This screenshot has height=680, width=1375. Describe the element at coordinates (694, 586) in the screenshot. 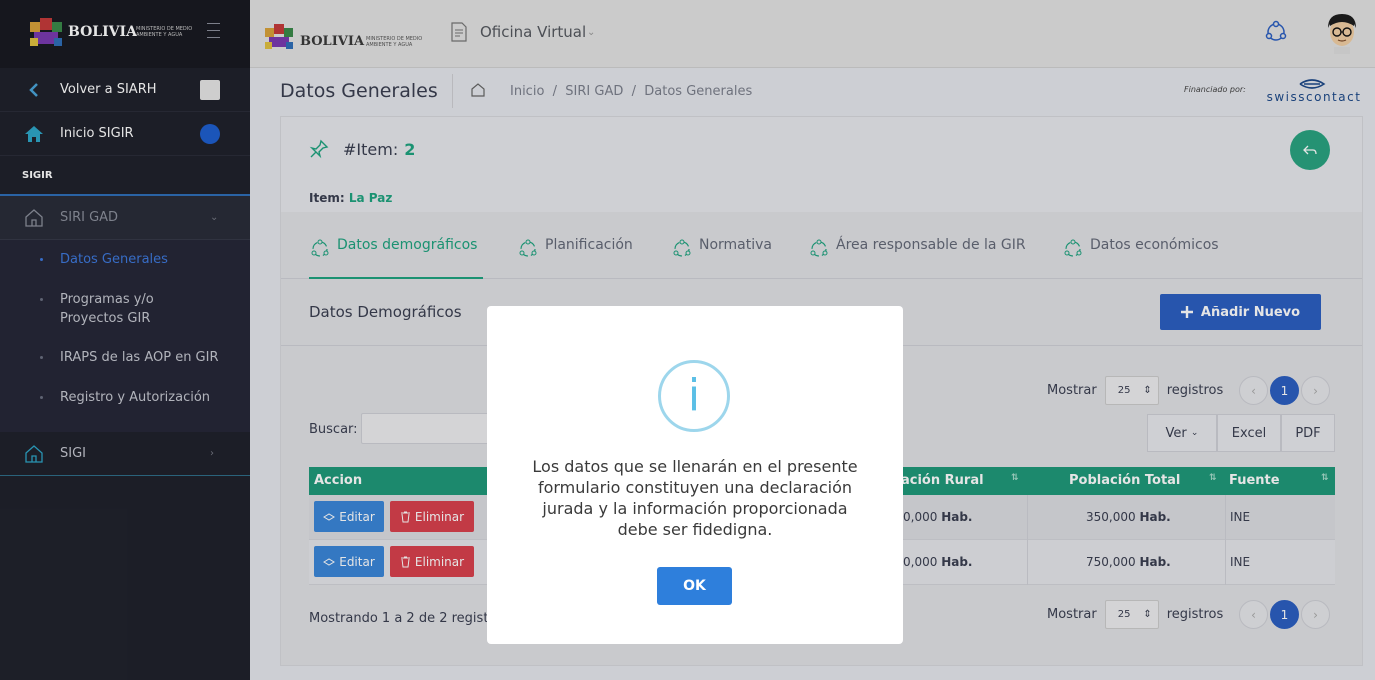

I see `ok-button: OK` at that location.